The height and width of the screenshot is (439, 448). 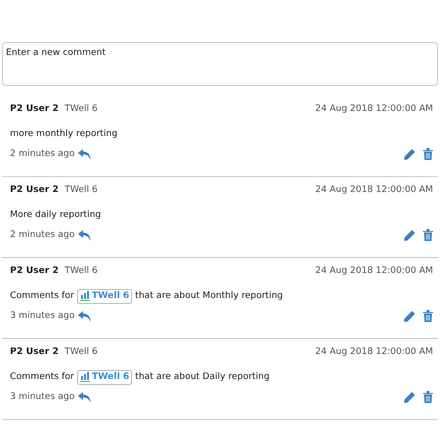 I want to click on comment-field: Enter a new comment, so click(x=220, y=64).